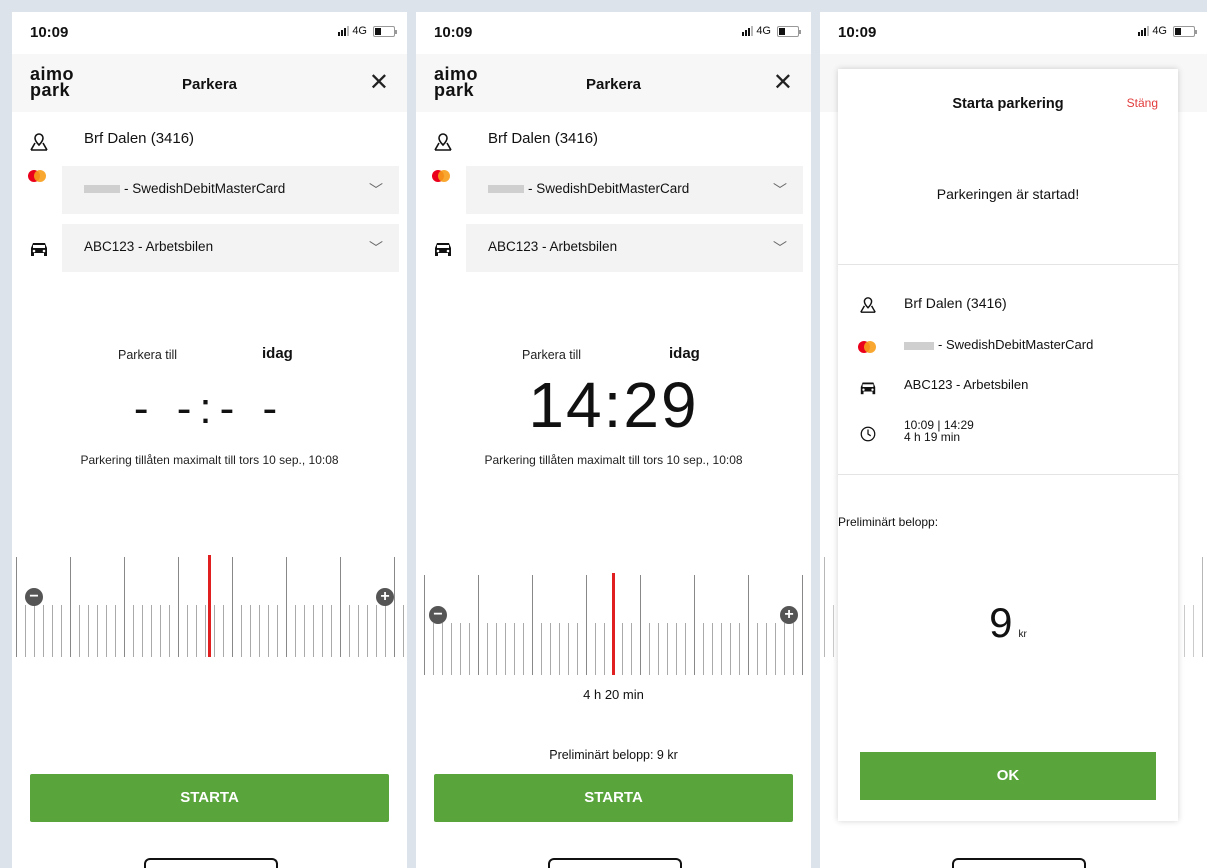 The image size is (1207, 868). Describe the element at coordinates (1013, 347) in the screenshot. I see `dialog-payment-row: - SwedishDebitMasterCard` at that location.